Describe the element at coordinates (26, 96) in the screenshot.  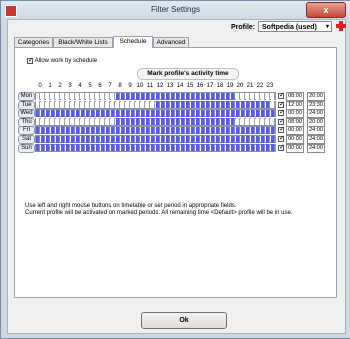
I see `day-label-mon: Mon` at that location.